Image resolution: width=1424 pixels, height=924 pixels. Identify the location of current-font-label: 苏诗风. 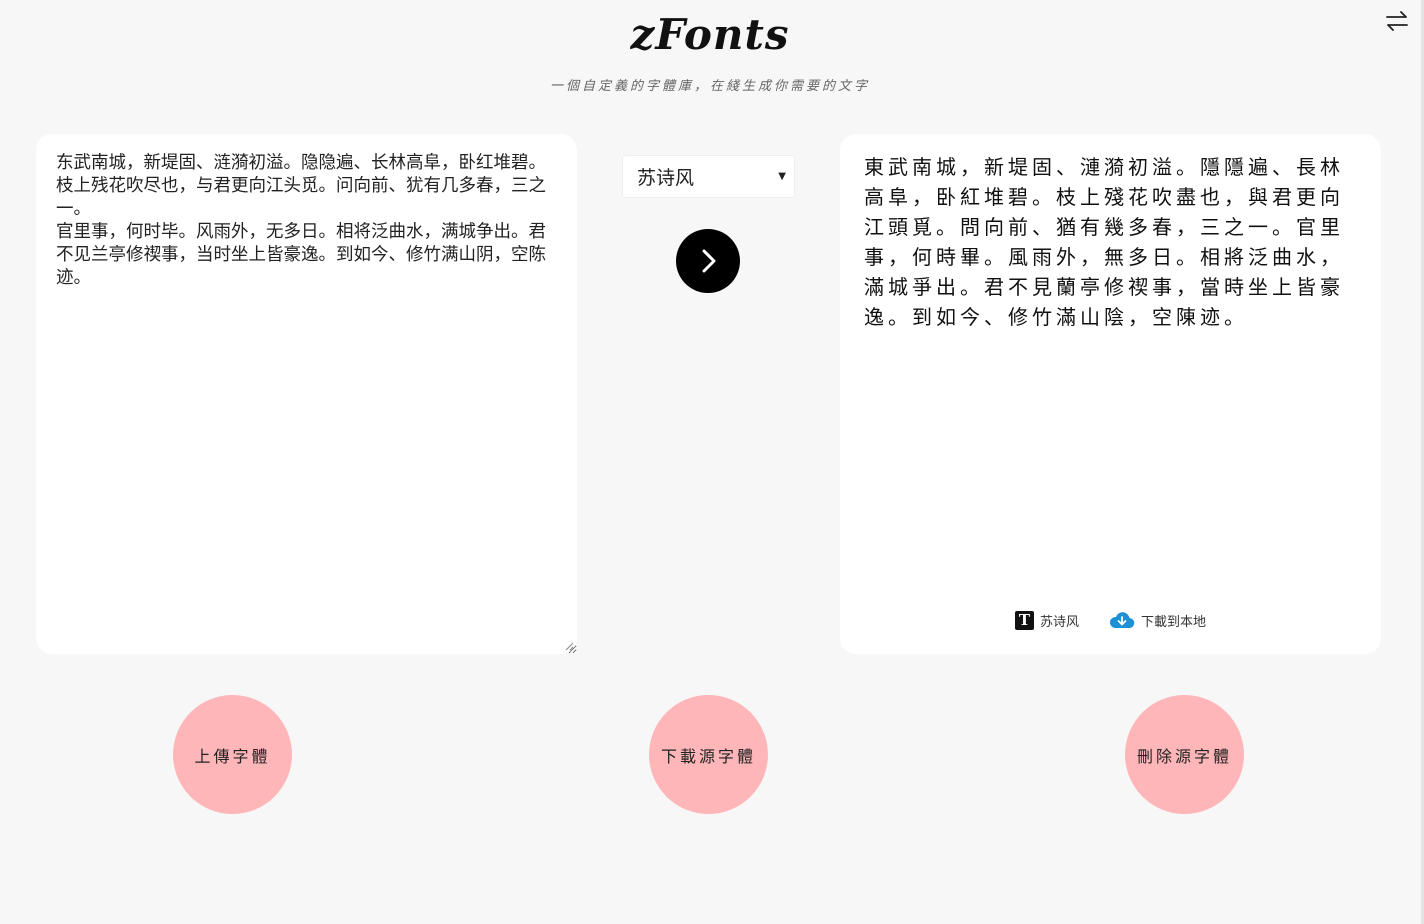
(1059, 622).